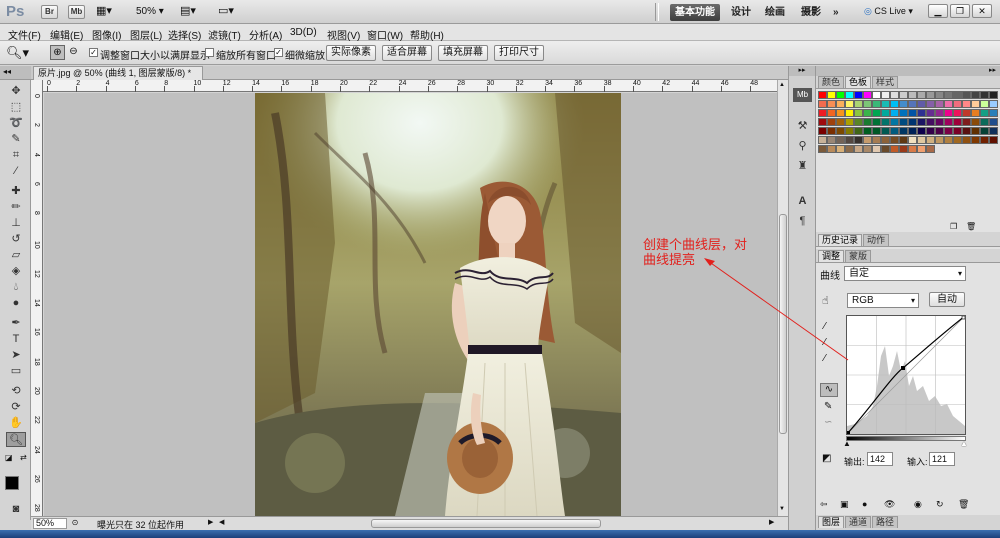  I want to click on marquee-tool-icon: ⬚, so click(16, 107).